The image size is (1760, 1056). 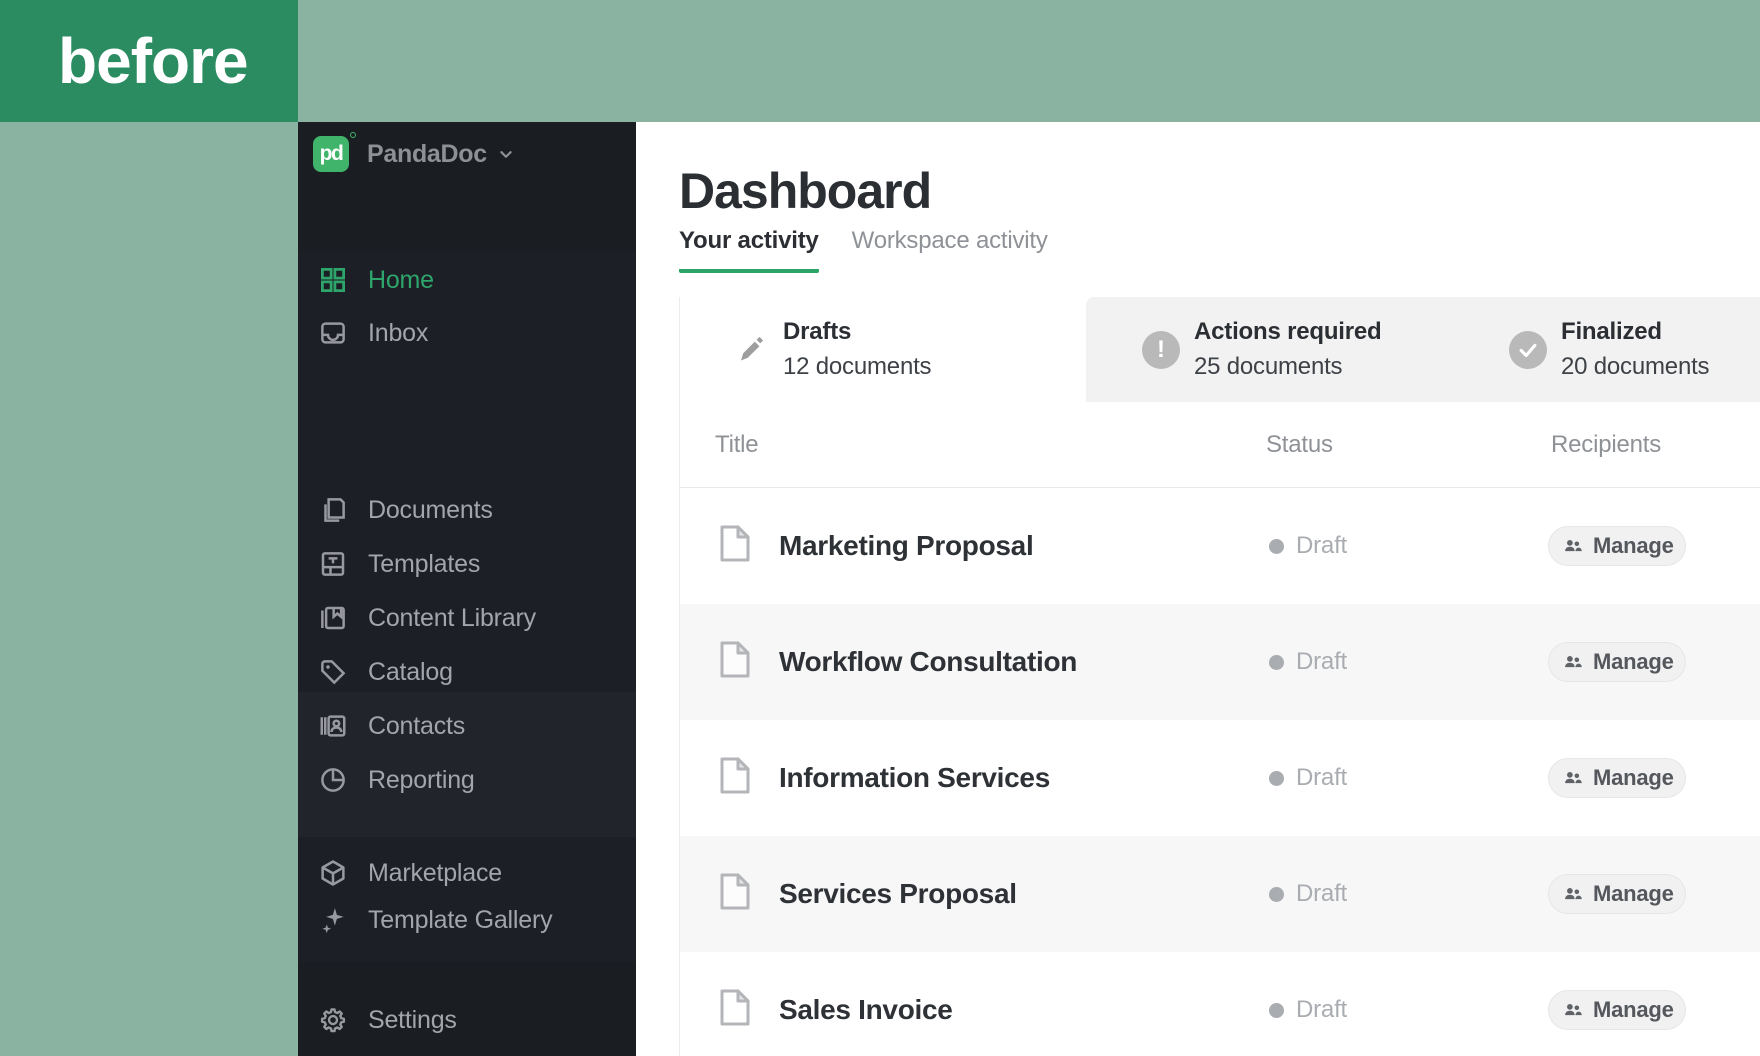 I want to click on tab-bar: Your activity Workspace activity, so click(x=863, y=250).